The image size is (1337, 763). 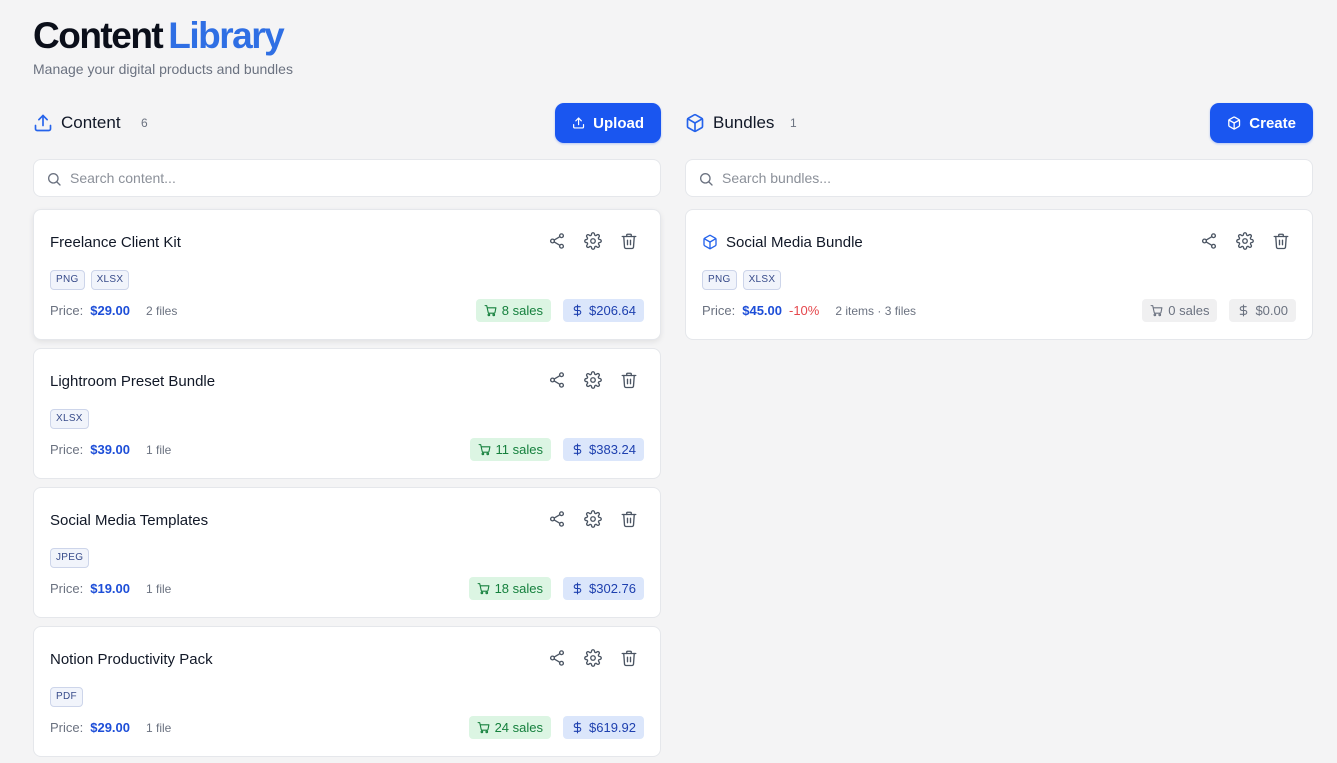 What do you see at coordinates (518, 727) in the screenshot?
I see `sales-count: 24 sales` at bounding box center [518, 727].